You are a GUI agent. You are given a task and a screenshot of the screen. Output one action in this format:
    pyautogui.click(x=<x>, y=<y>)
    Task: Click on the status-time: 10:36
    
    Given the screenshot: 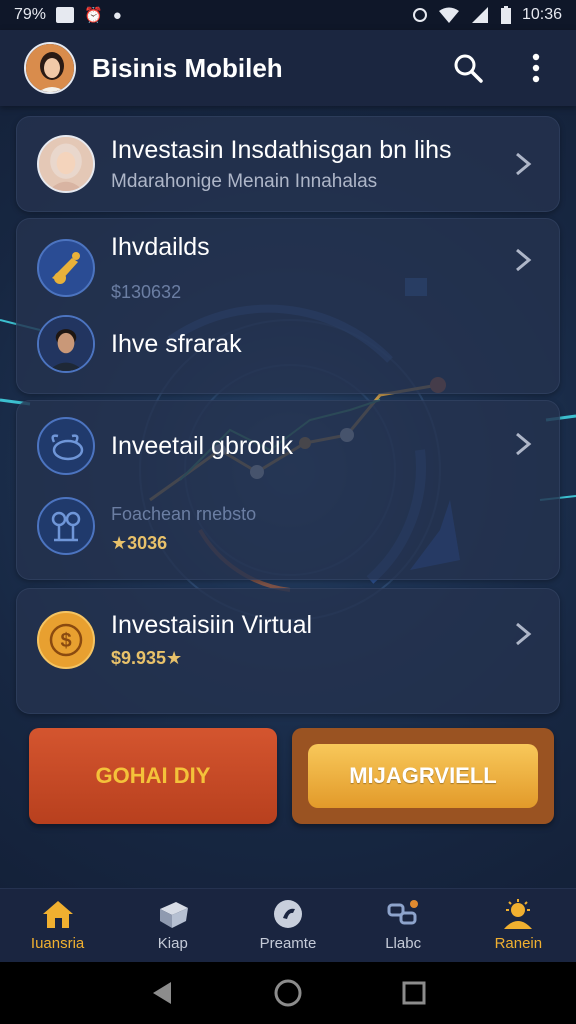 What is the action you would take?
    pyautogui.click(x=541, y=14)
    